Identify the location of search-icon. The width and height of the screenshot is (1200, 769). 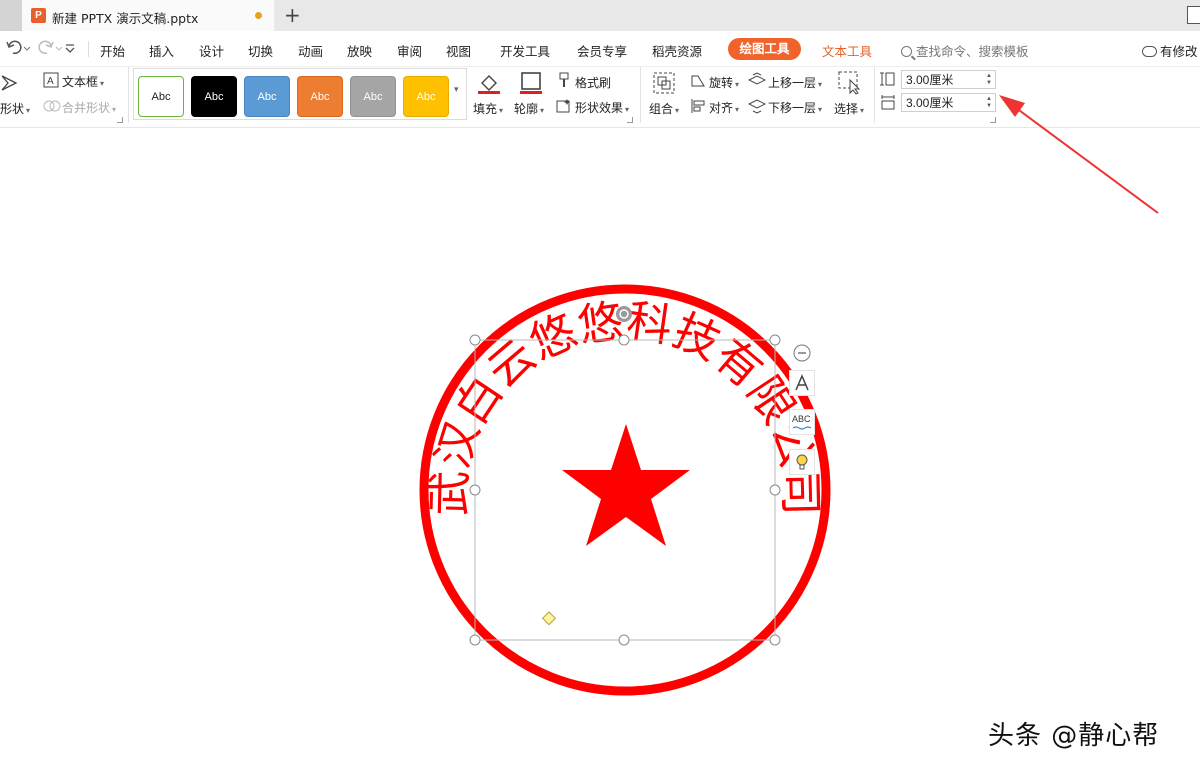
(906, 51).